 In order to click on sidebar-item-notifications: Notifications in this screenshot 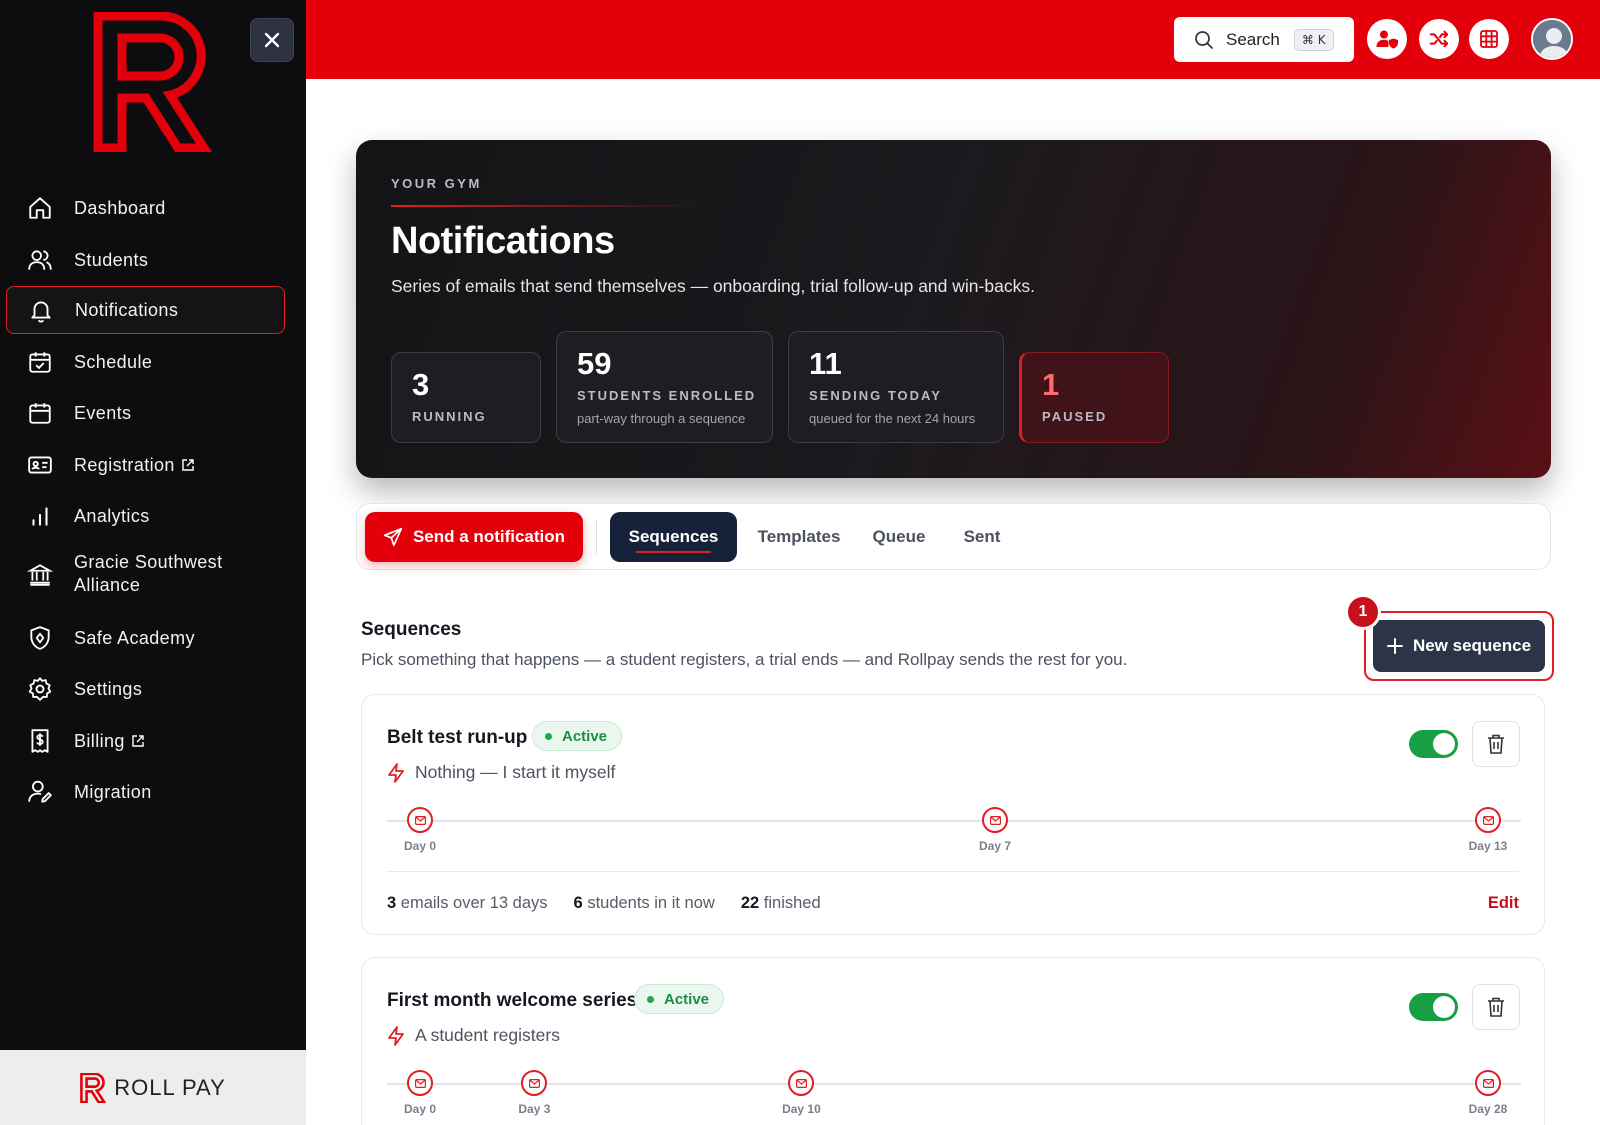, I will do `click(145, 310)`.